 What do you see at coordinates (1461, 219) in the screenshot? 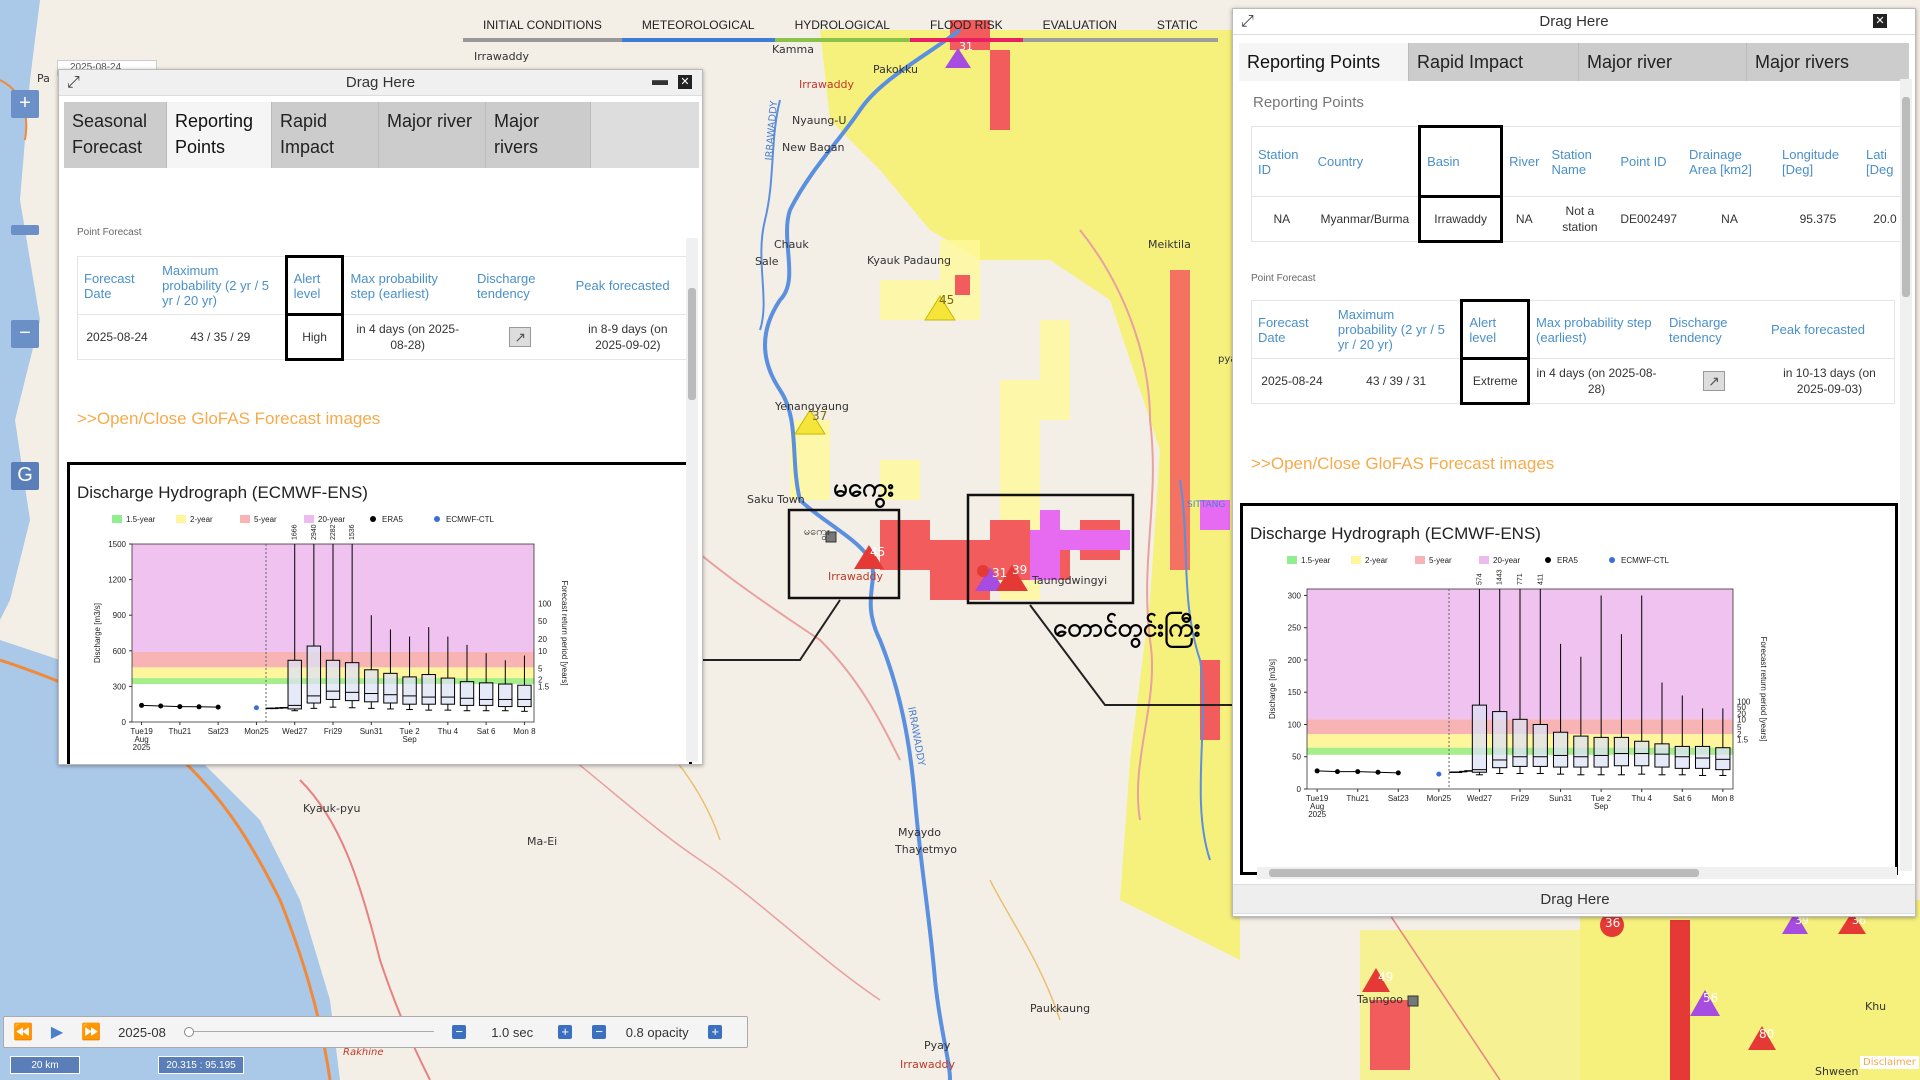
I see `cell-basin: Irrawaddy` at bounding box center [1461, 219].